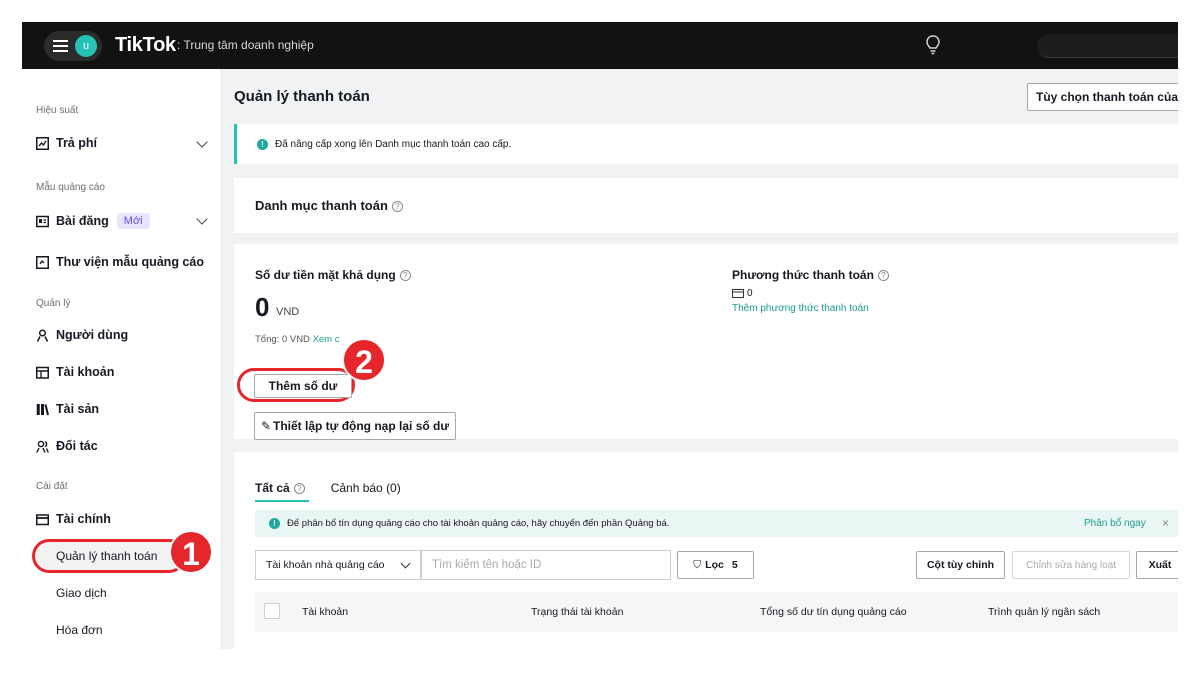 Image resolution: width=1200 pixels, height=675 pixels. I want to click on card-icon, so click(738, 293).